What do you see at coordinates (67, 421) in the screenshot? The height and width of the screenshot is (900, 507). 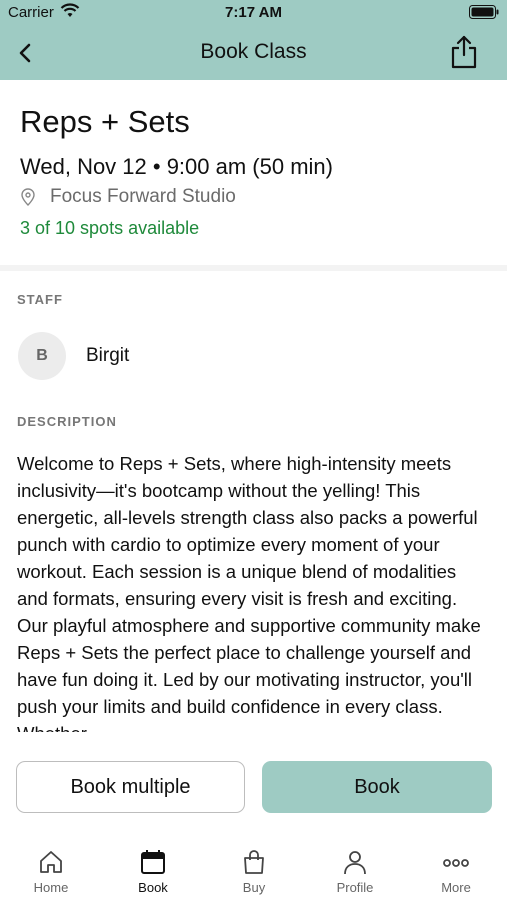 I see `description-heading: DESCRIPTION` at bounding box center [67, 421].